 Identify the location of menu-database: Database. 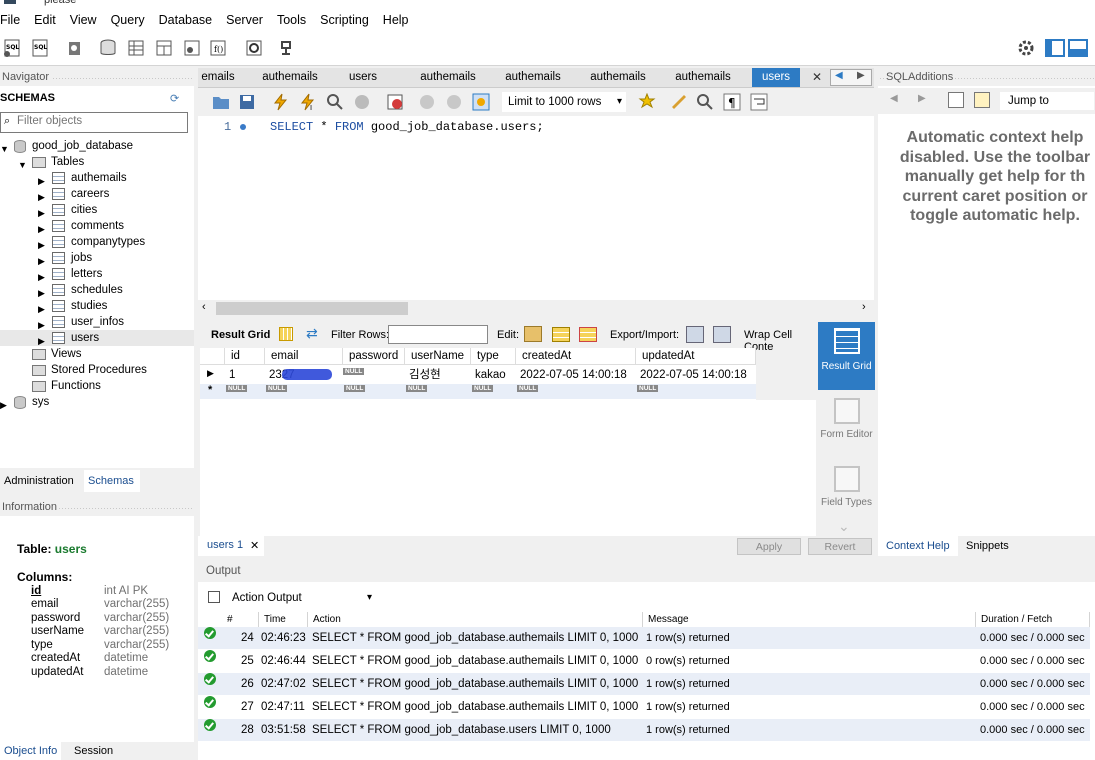
(187, 20).